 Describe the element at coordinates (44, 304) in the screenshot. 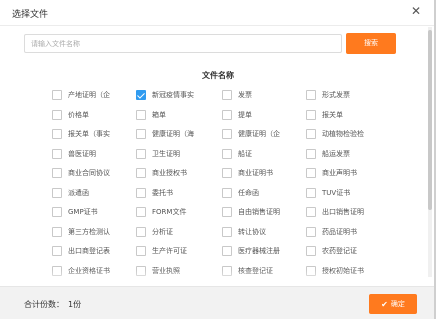

I see `total-count-label: 合计份数：` at that location.